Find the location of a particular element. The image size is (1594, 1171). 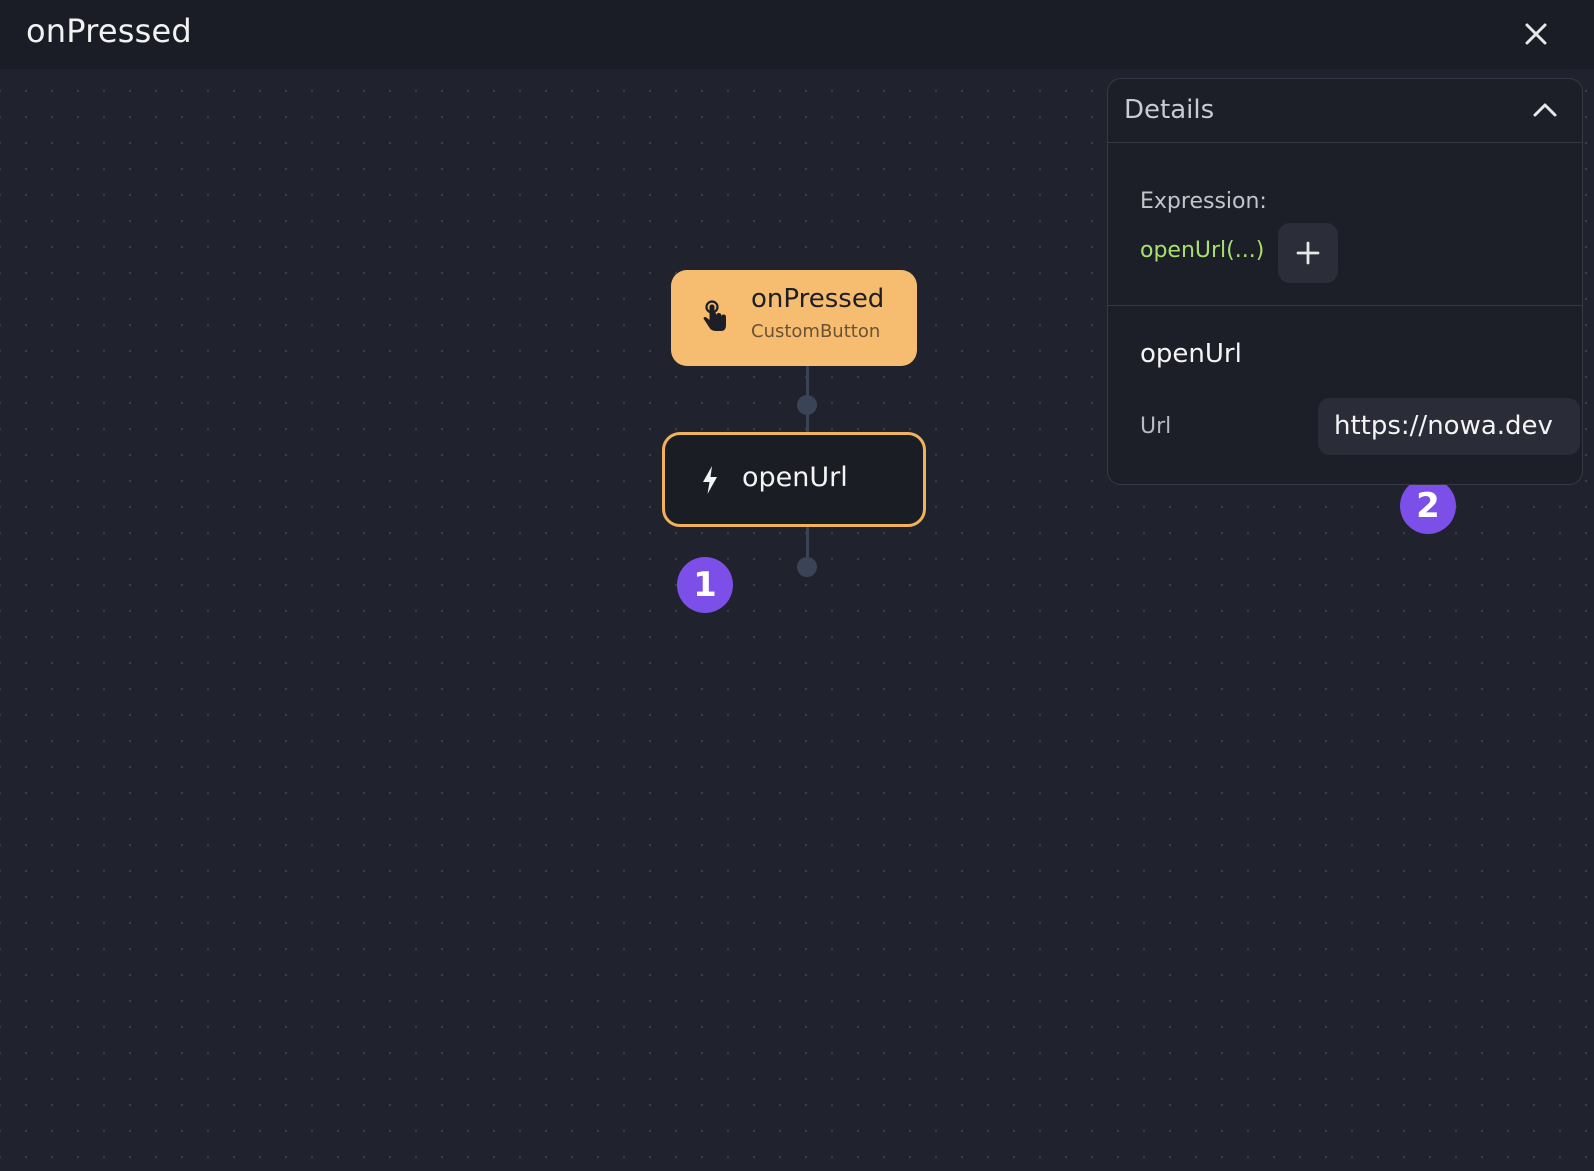

action-label: openUrl is located at coordinates (795, 477).